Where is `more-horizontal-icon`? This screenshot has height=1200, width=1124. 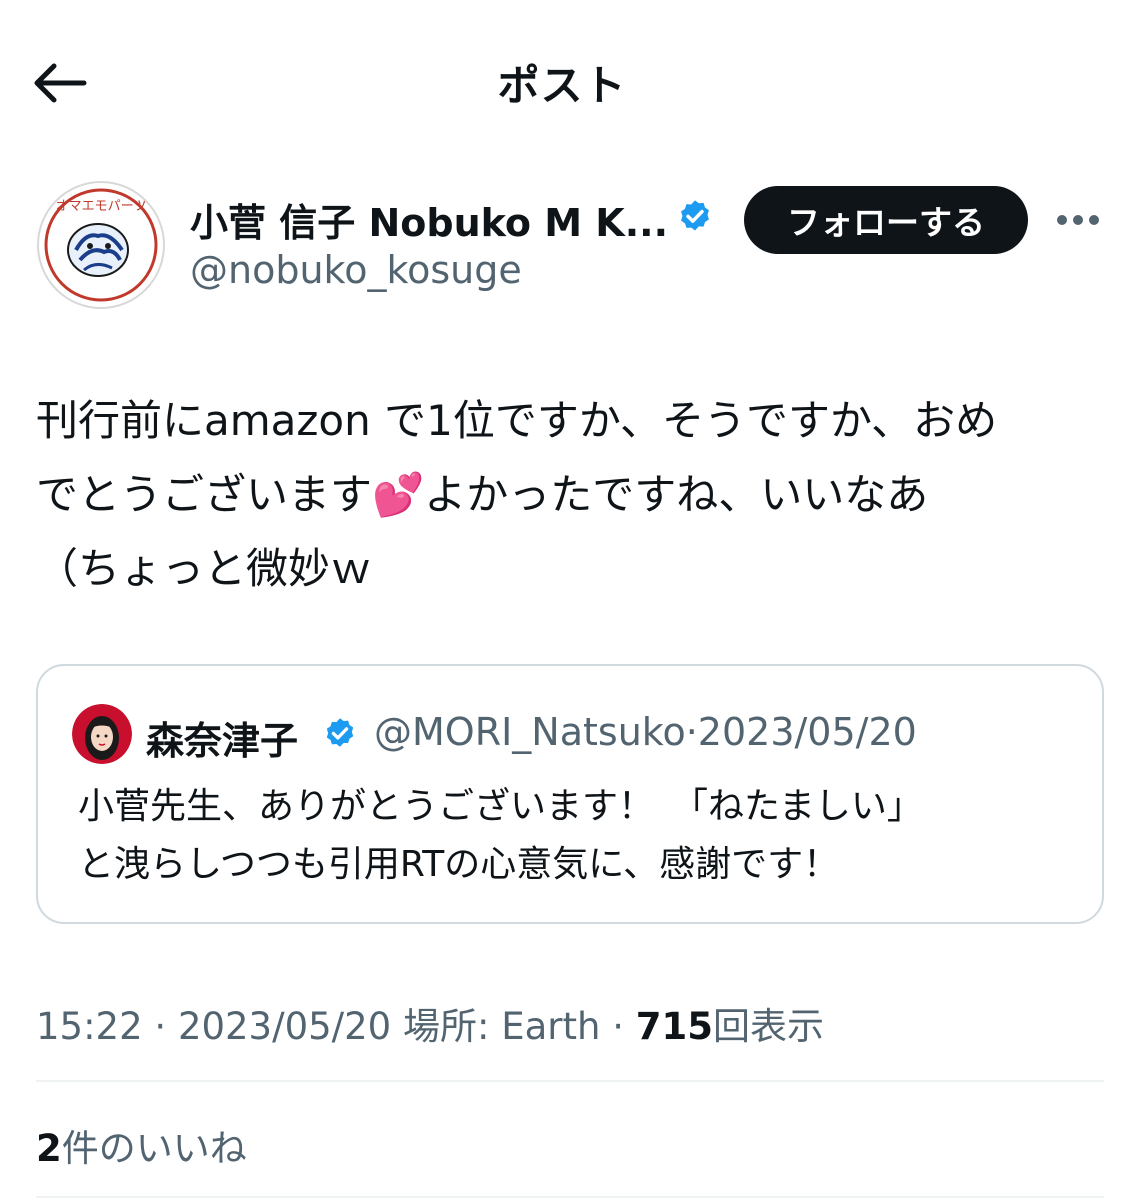 more-horizontal-icon is located at coordinates (1078, 220).